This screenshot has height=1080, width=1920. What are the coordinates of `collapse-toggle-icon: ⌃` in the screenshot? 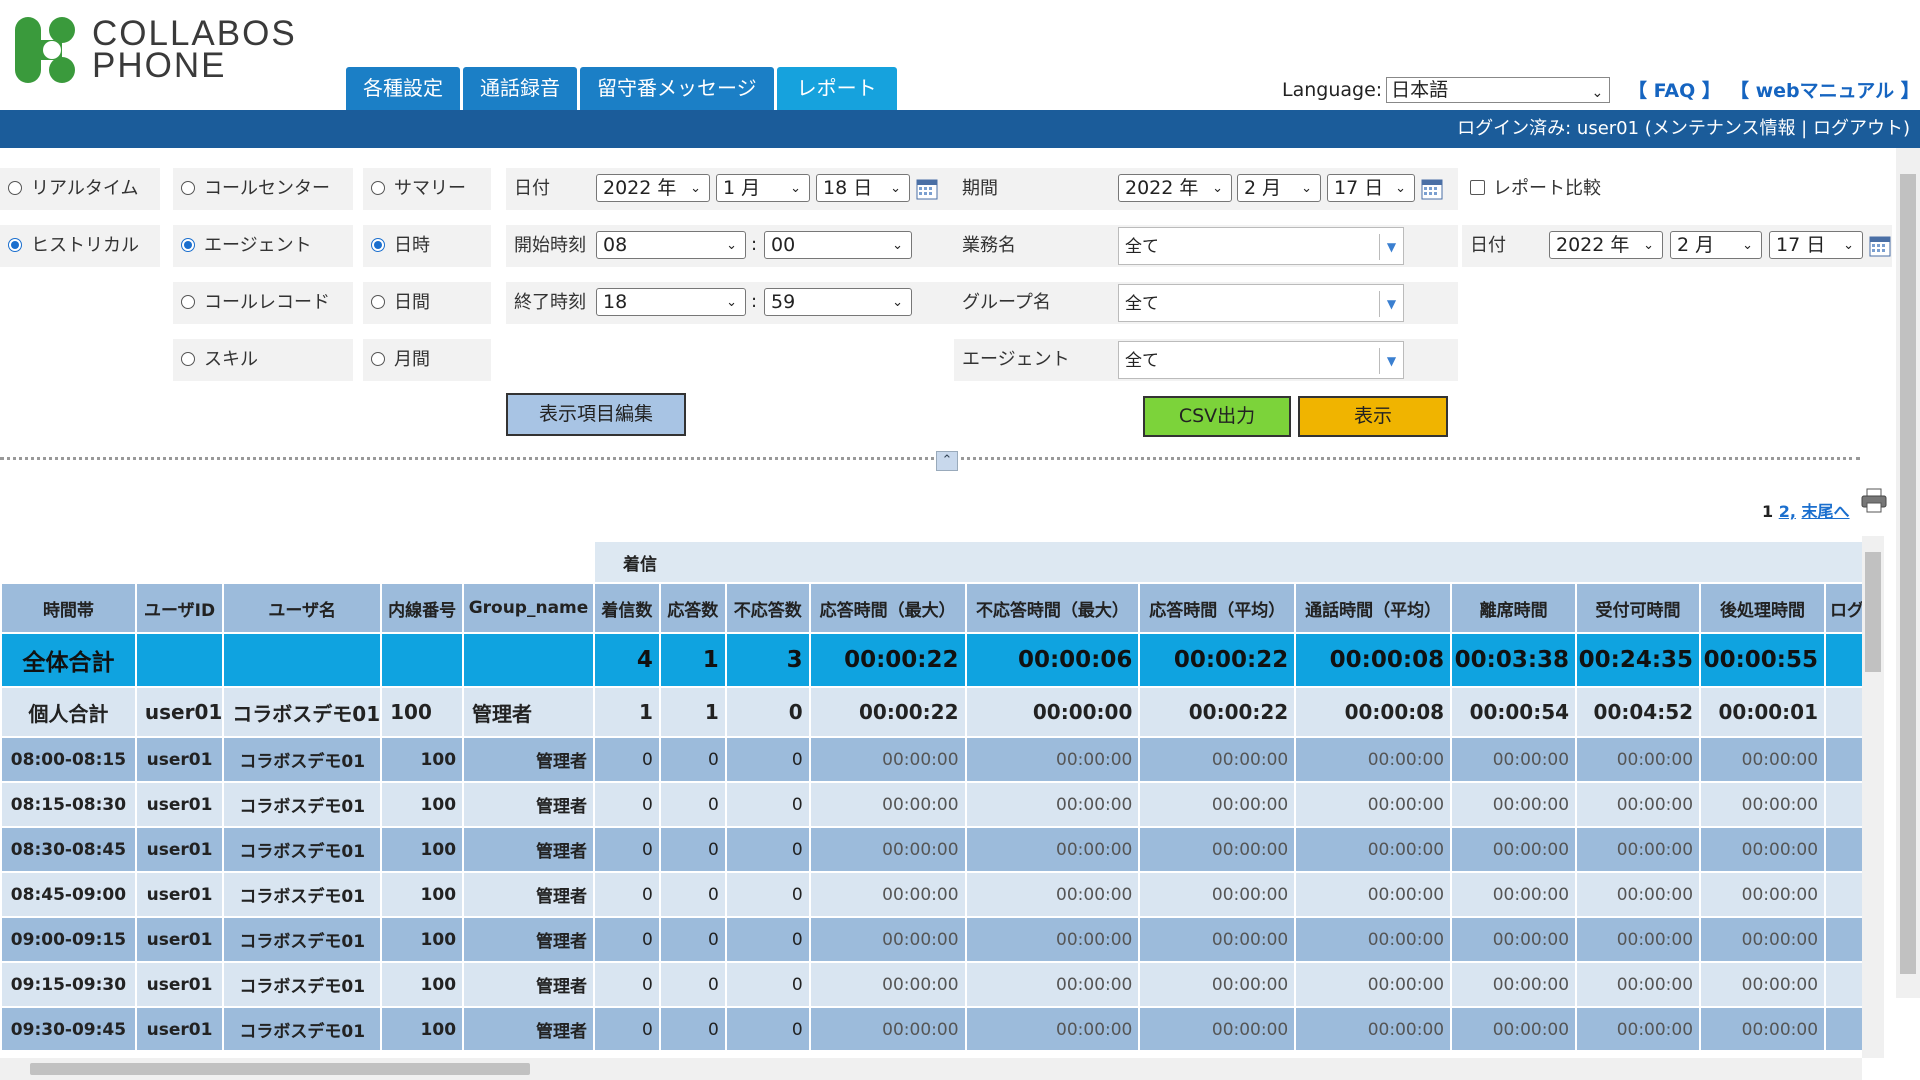 It's located at (947, 461).